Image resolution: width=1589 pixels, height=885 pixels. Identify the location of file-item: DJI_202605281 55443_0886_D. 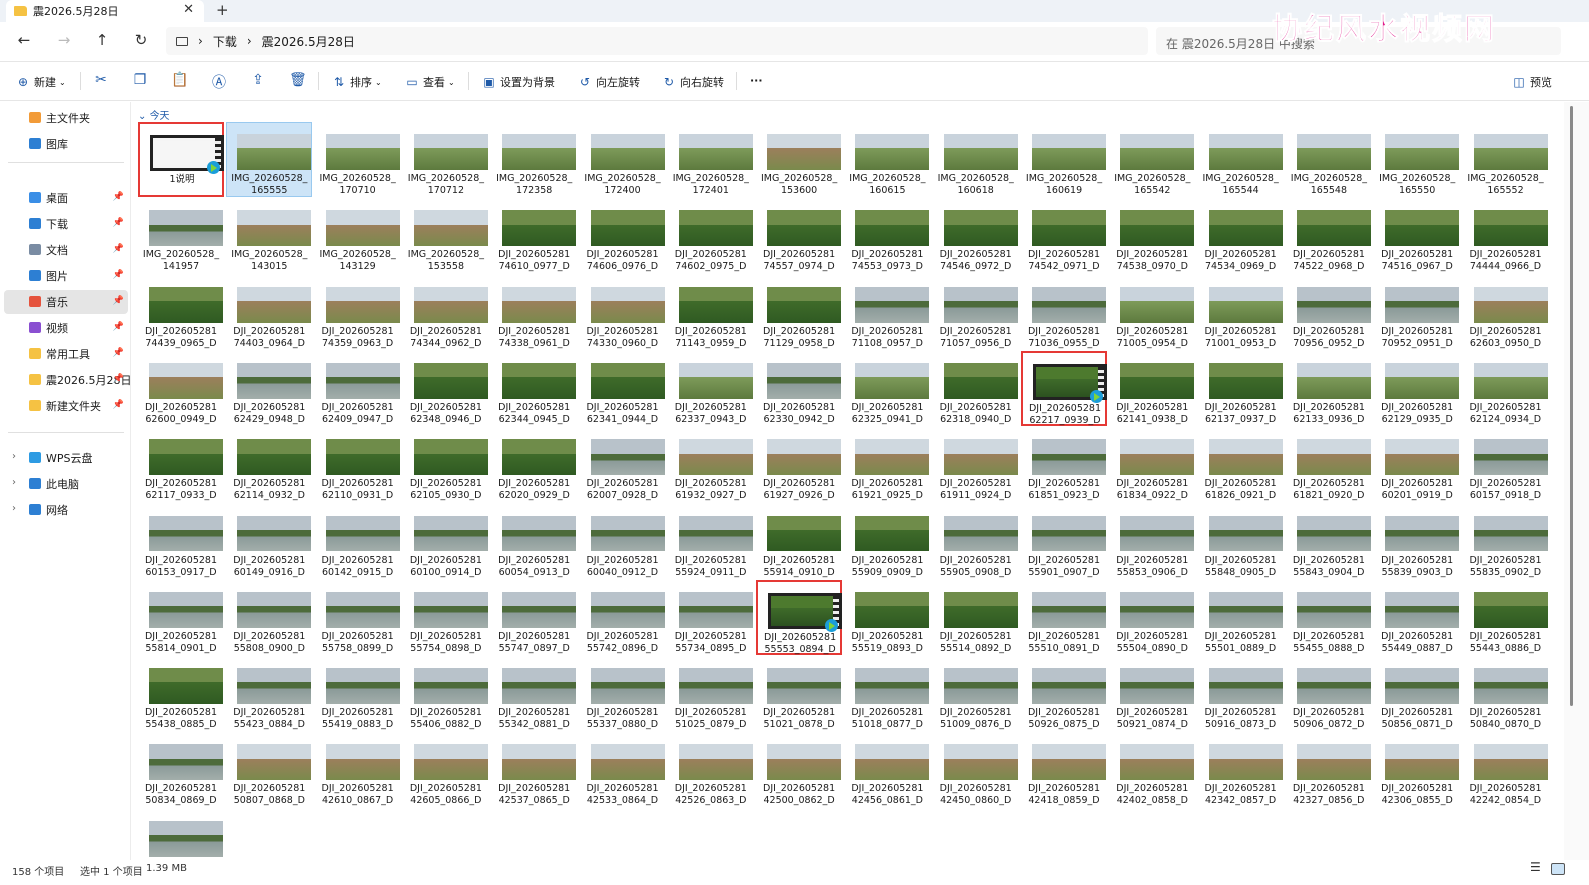
(1506, 617).